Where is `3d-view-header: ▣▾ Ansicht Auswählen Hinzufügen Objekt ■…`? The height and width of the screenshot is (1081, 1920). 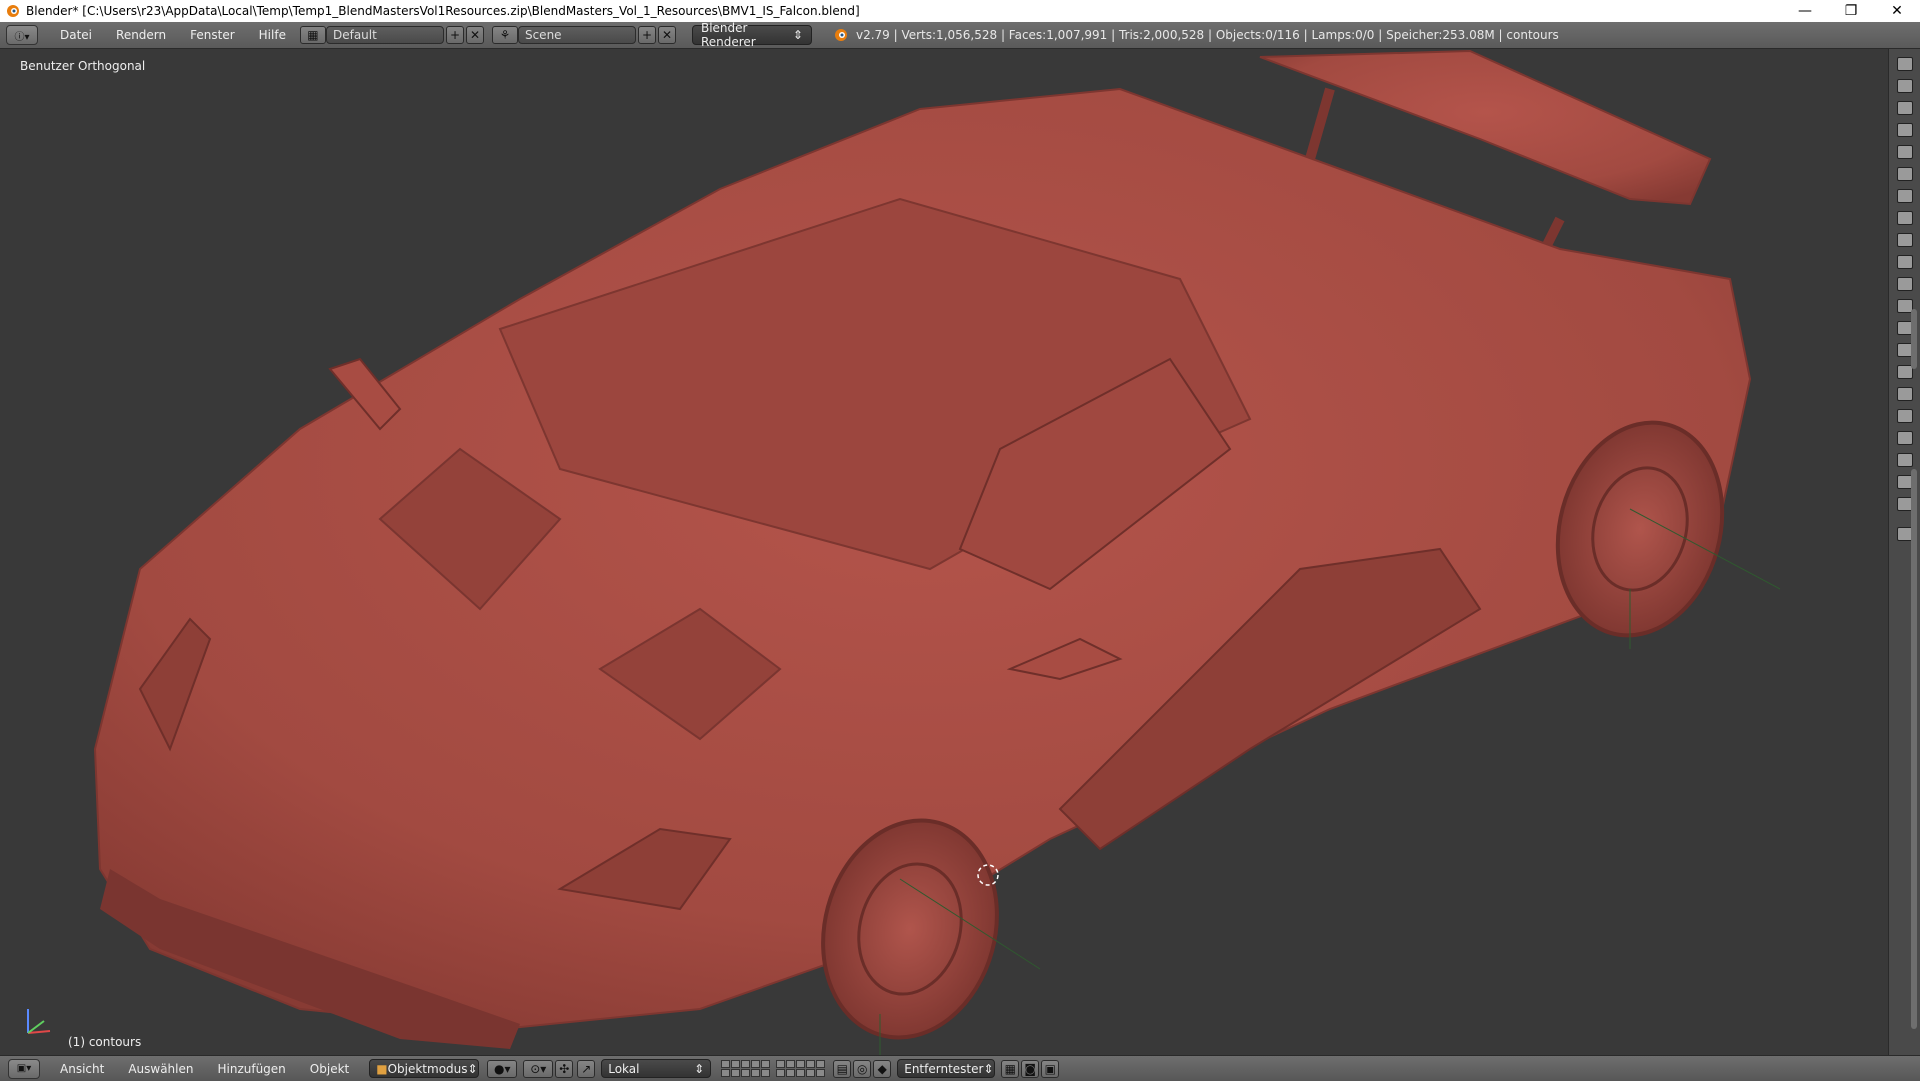 3d-view-header: ▣▾ Ansicht Auswählen Hinzufügen Objekt ■… is located at coordinates (960, 1068).